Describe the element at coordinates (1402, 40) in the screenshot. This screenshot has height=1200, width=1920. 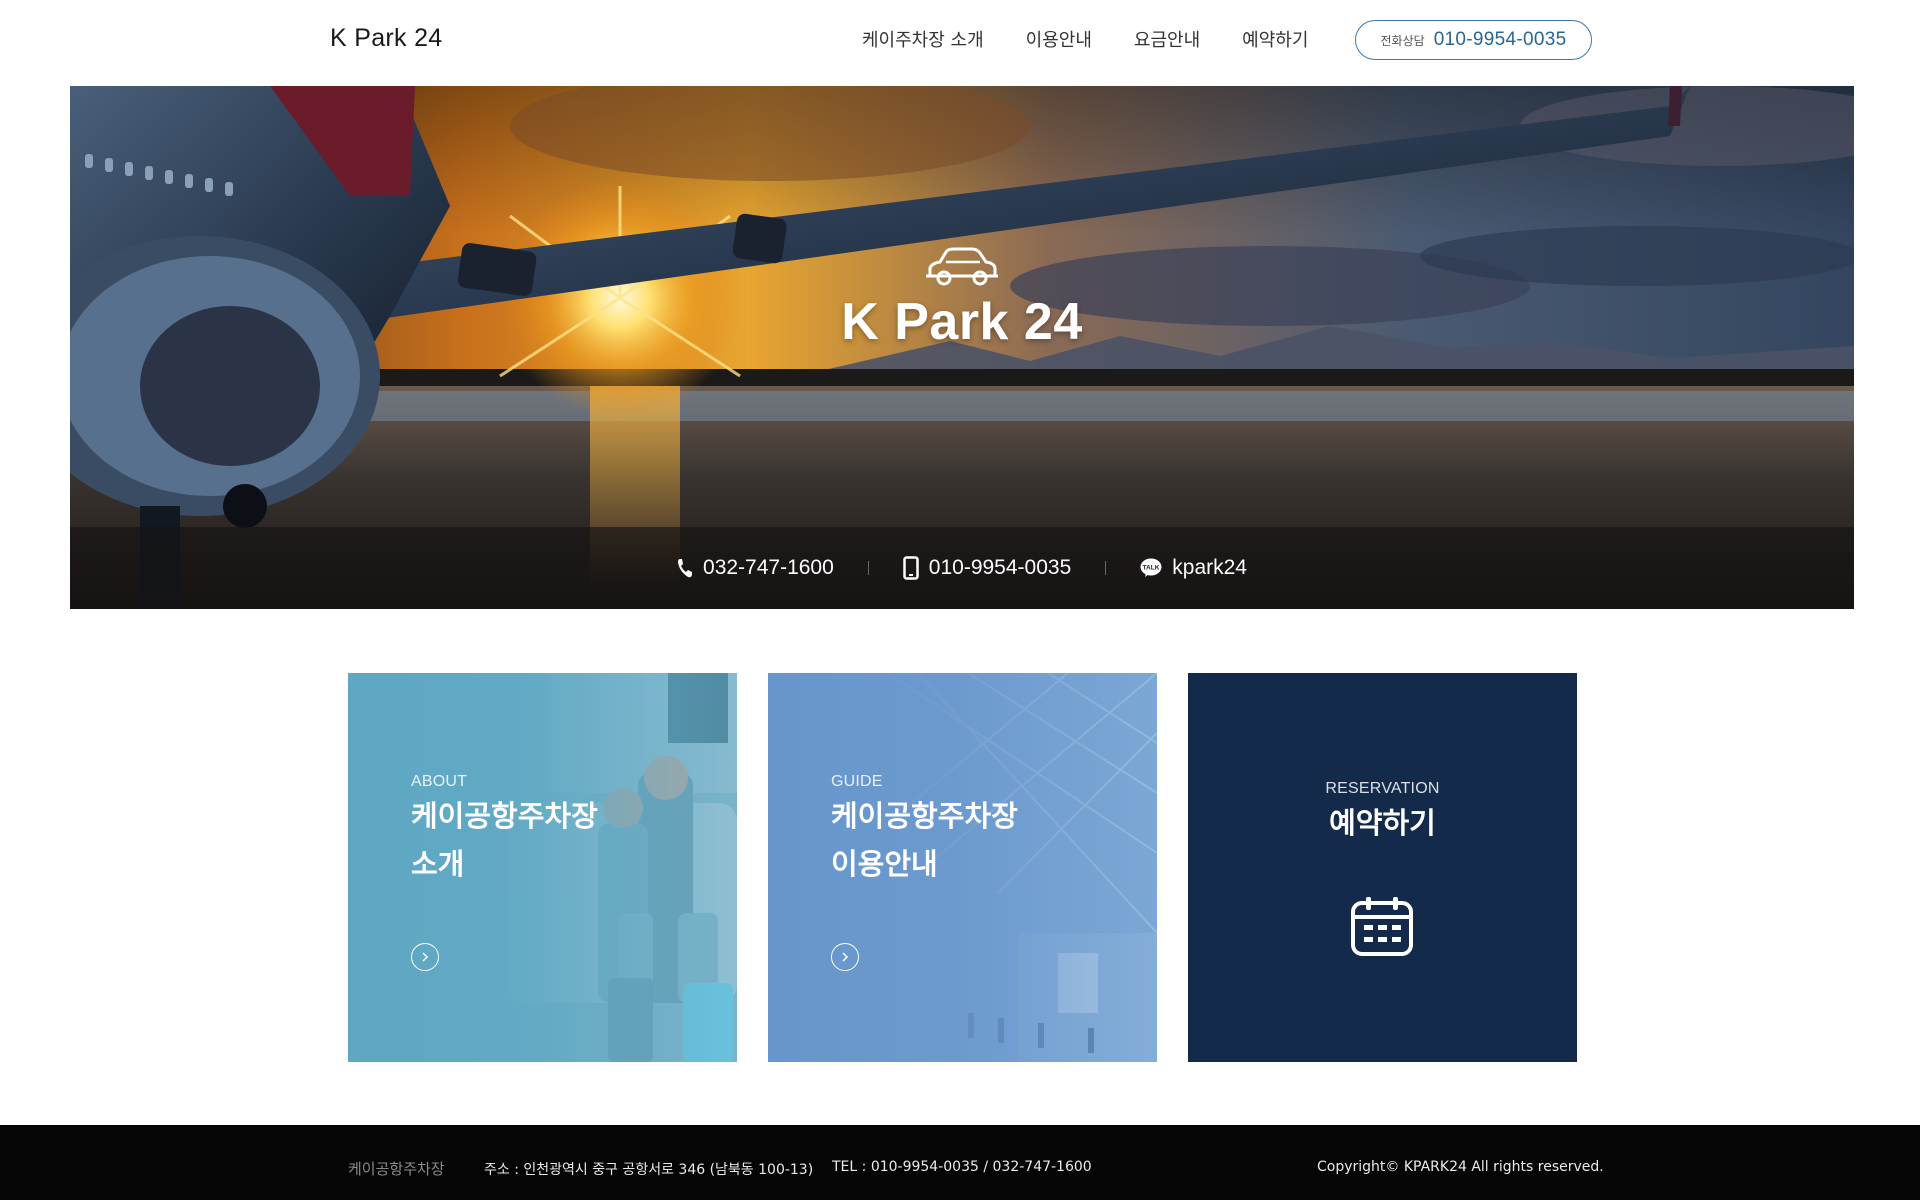
I see `phone-consult-label: 전화상담` at that location.